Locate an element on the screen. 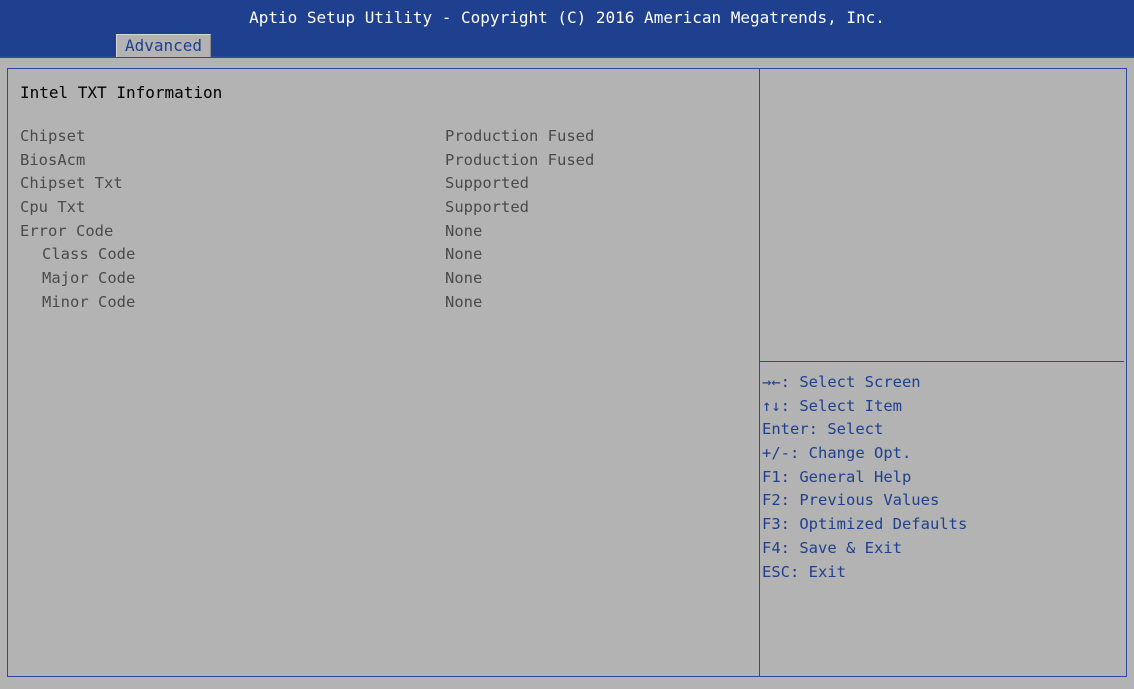 The width and height of the screenshot is (1134, 689). help-change-opt: +/-: Change Opt. is located at coordinates (837, 453).